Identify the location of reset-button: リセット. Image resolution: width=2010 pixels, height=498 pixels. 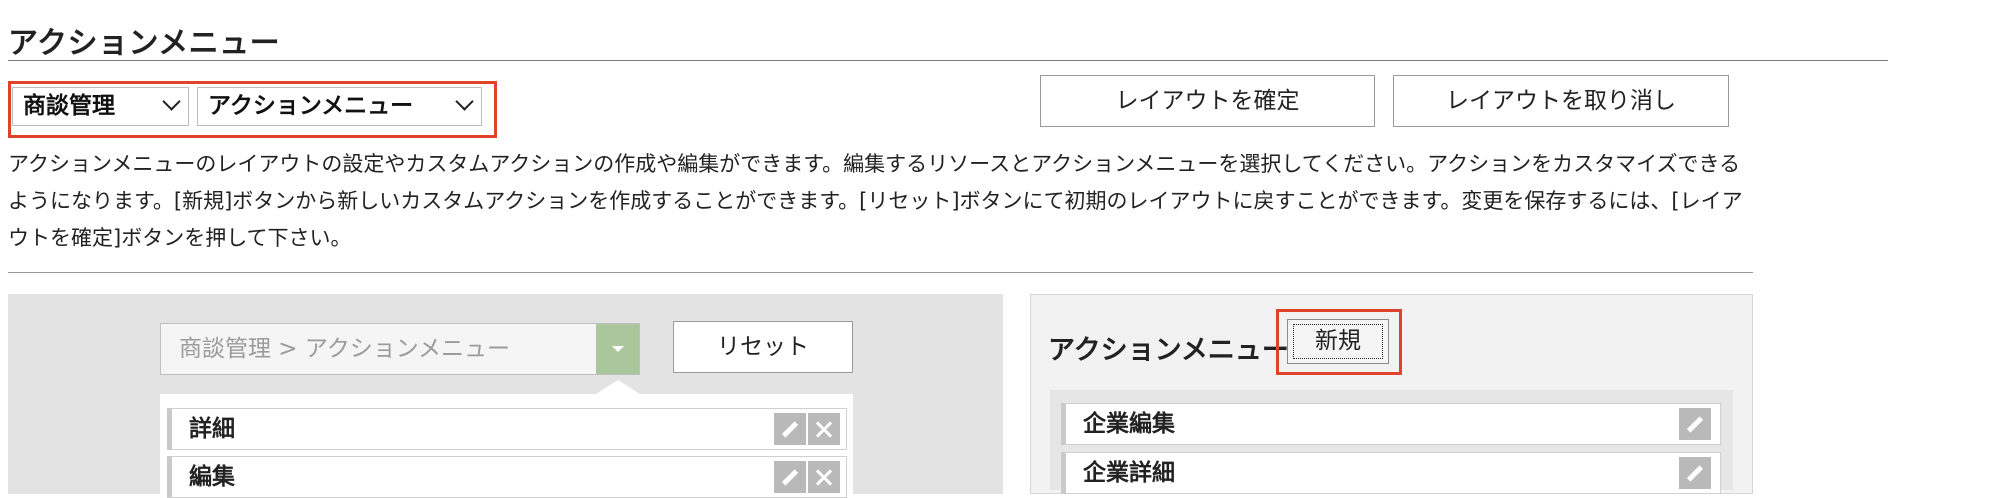
(763, 347).